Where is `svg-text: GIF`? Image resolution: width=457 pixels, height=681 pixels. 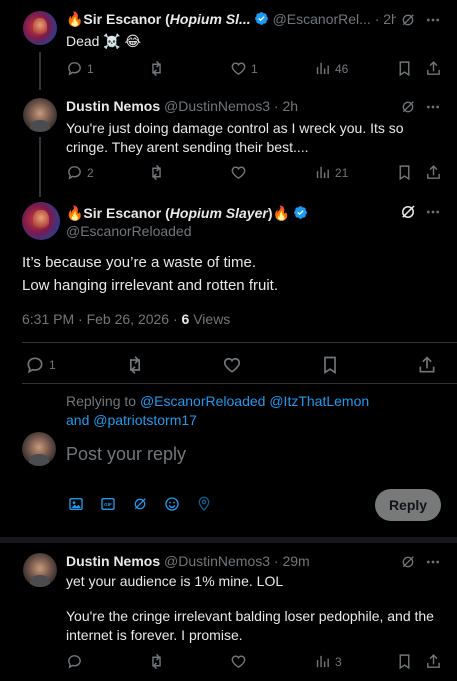
svg-text: GIF is located at coordinates (108, 504).